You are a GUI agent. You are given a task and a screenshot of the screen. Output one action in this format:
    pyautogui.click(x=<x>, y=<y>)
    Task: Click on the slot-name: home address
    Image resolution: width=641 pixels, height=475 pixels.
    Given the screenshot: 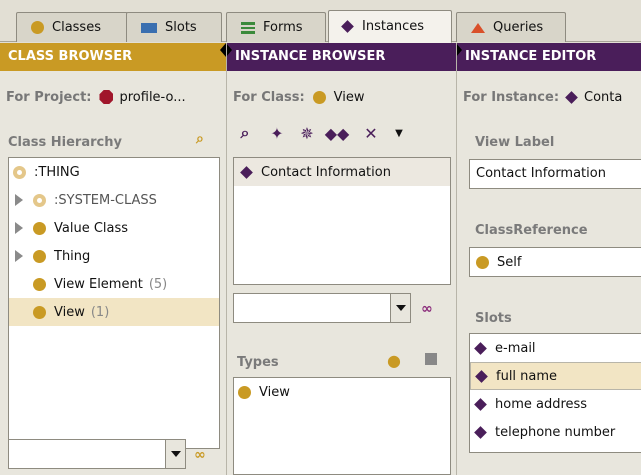 What is the action you would take?
    pyautogui.click(x=541, y=404)
    